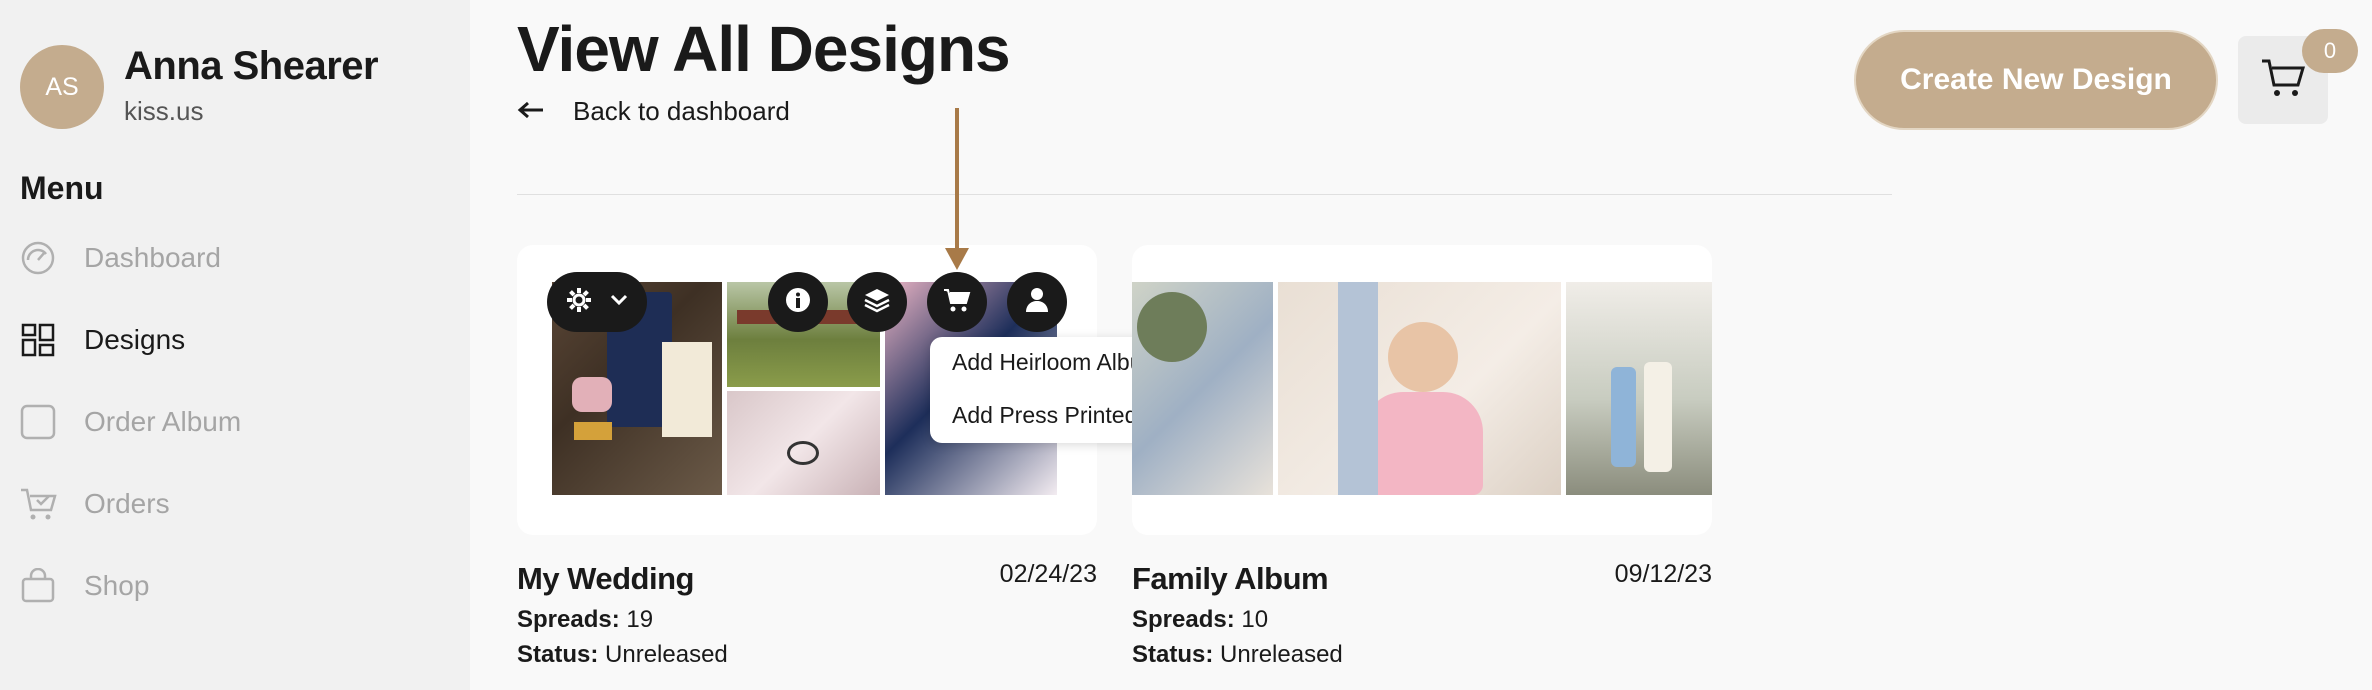  I want to click on divider, so click(1204, 194).